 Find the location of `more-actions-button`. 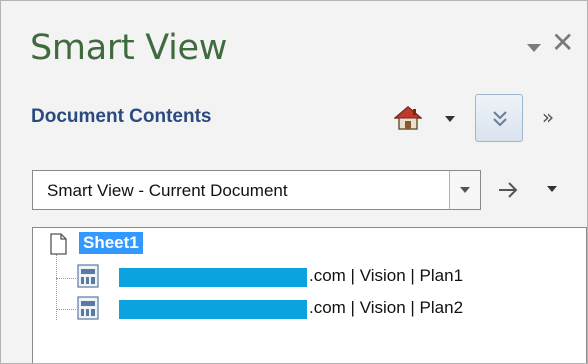

more-actions-button is located at coordinates (499, 118).